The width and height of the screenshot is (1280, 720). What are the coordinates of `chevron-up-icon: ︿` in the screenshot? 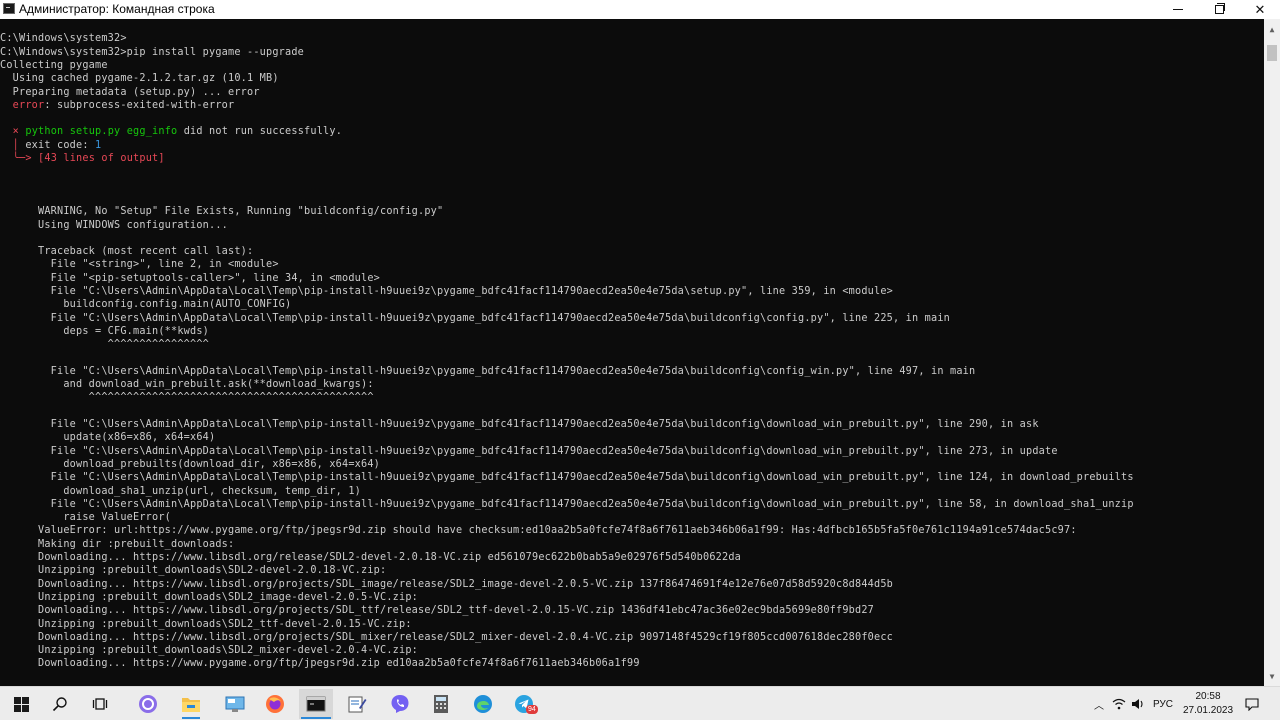 It's located at (1099, 706).